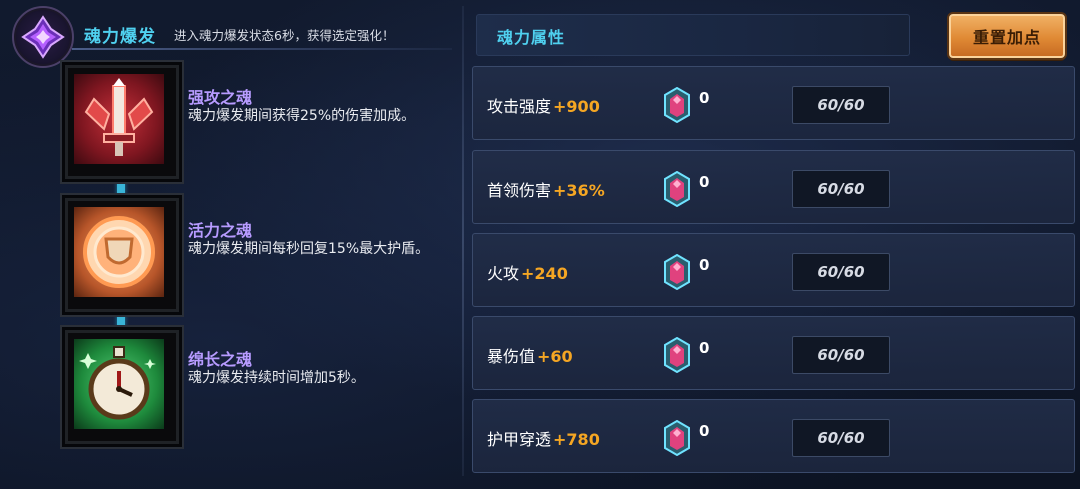 The image size is (1080, 489). I want to click on attribute-label: 火攻 +240, so click(527, 273).